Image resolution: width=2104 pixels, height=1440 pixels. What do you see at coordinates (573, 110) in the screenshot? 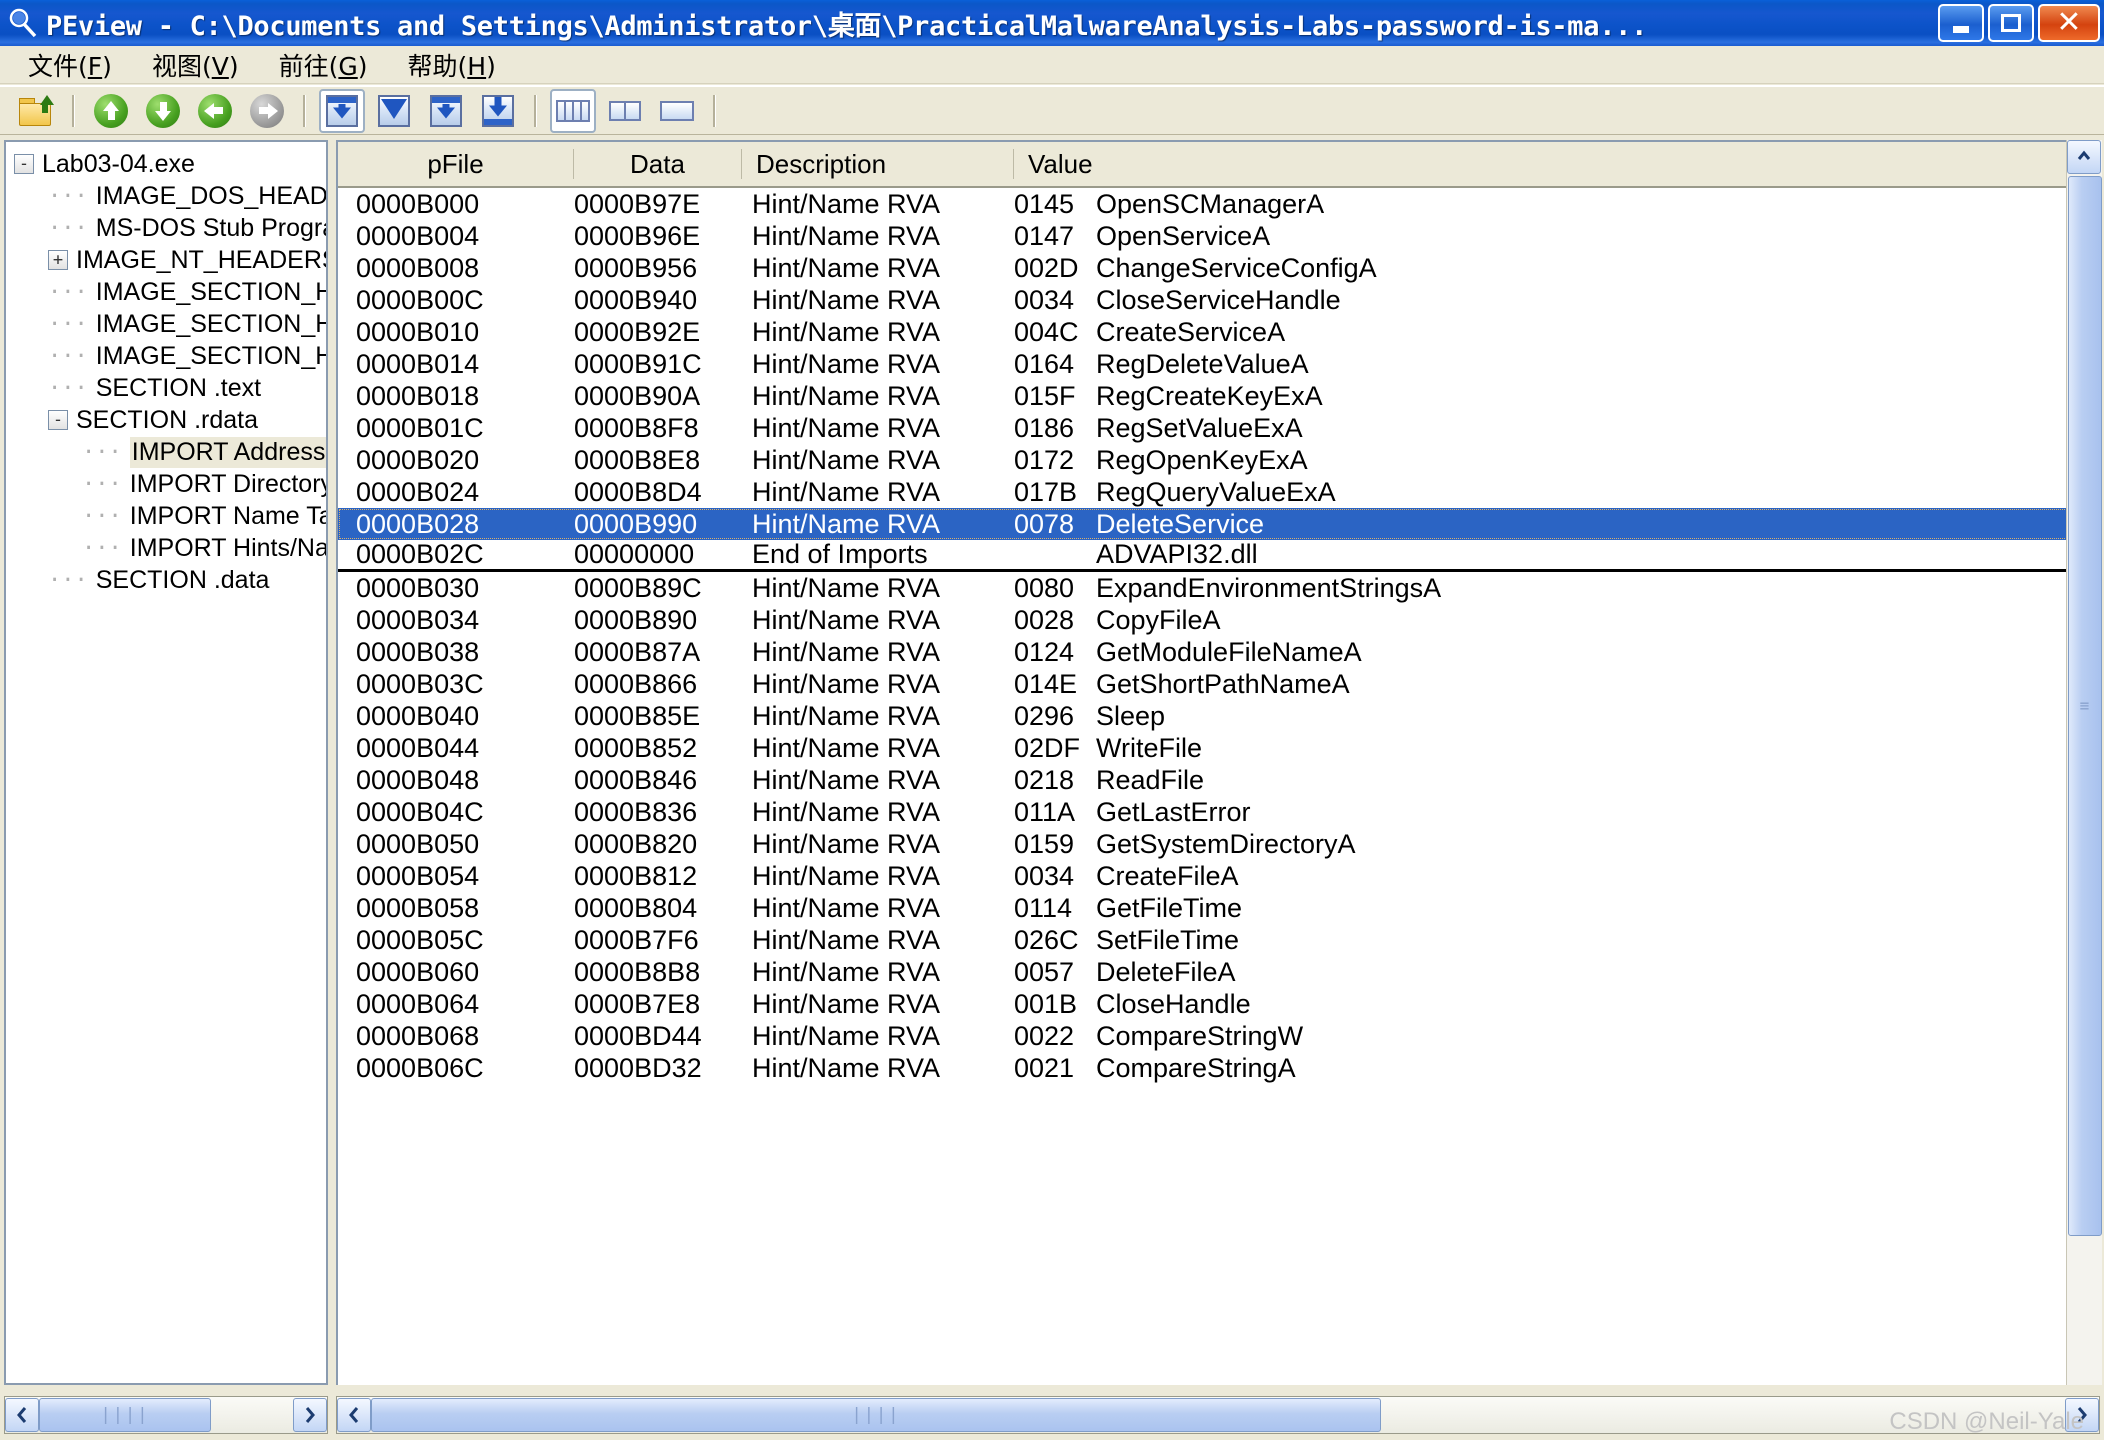
I see `layout-columns-button` at bounding box center [573, 110].